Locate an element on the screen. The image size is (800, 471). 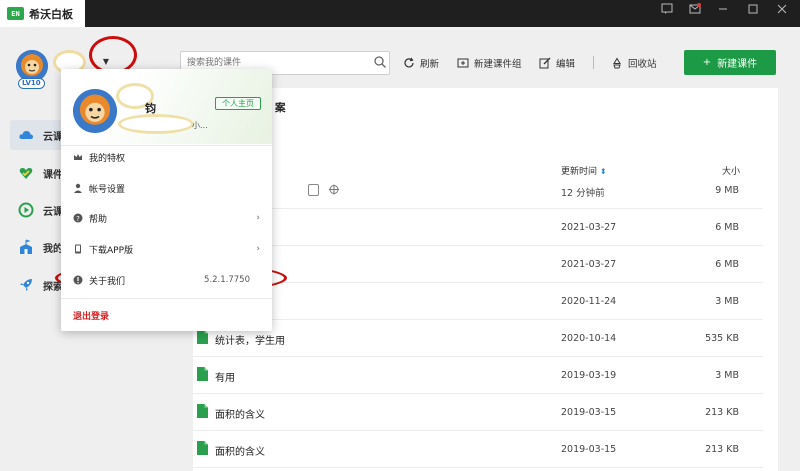
cloud-icon is located at coordinates (26, 135).